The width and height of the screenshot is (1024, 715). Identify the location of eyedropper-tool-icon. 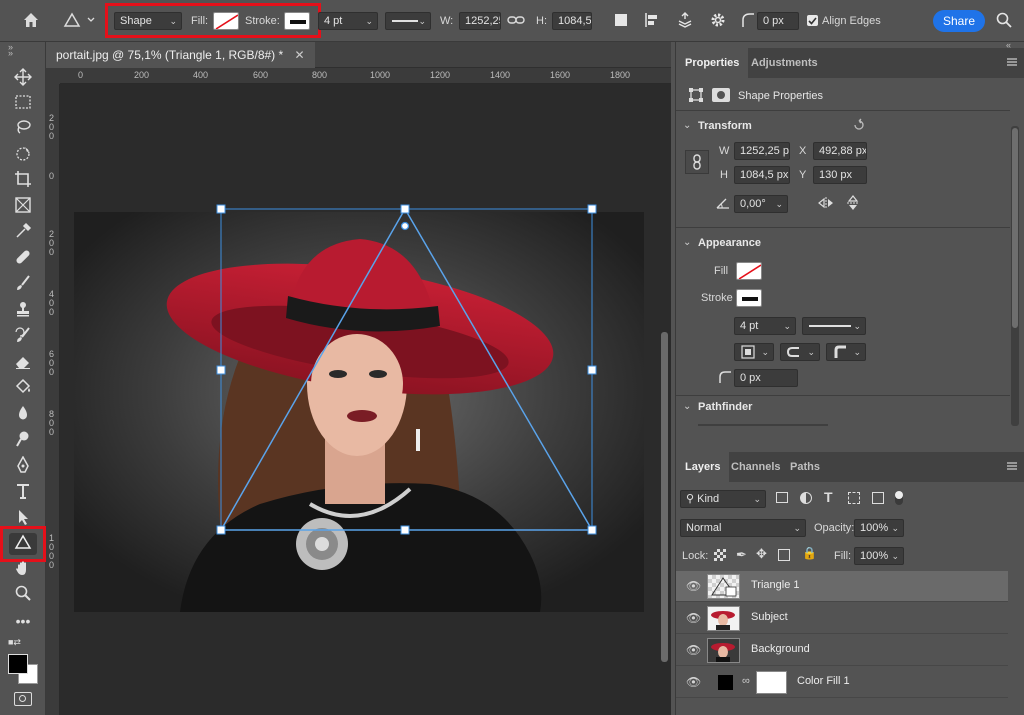
(23, 233).